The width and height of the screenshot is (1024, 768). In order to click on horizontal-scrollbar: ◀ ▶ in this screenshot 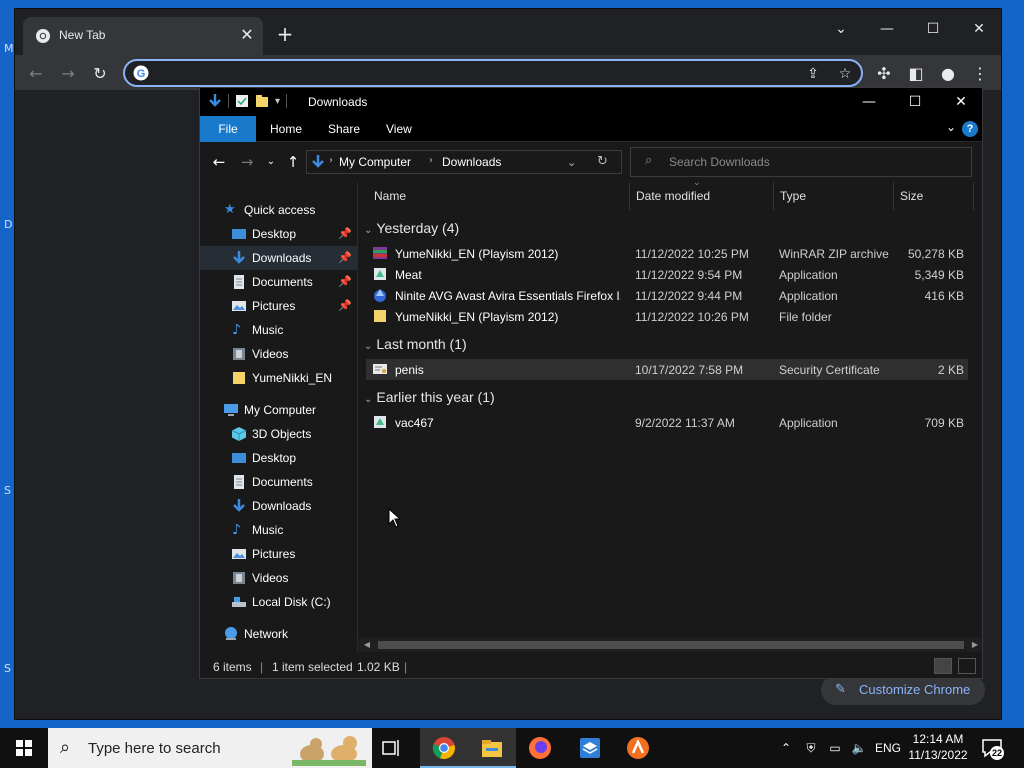, I will do `click(670, 645)`.